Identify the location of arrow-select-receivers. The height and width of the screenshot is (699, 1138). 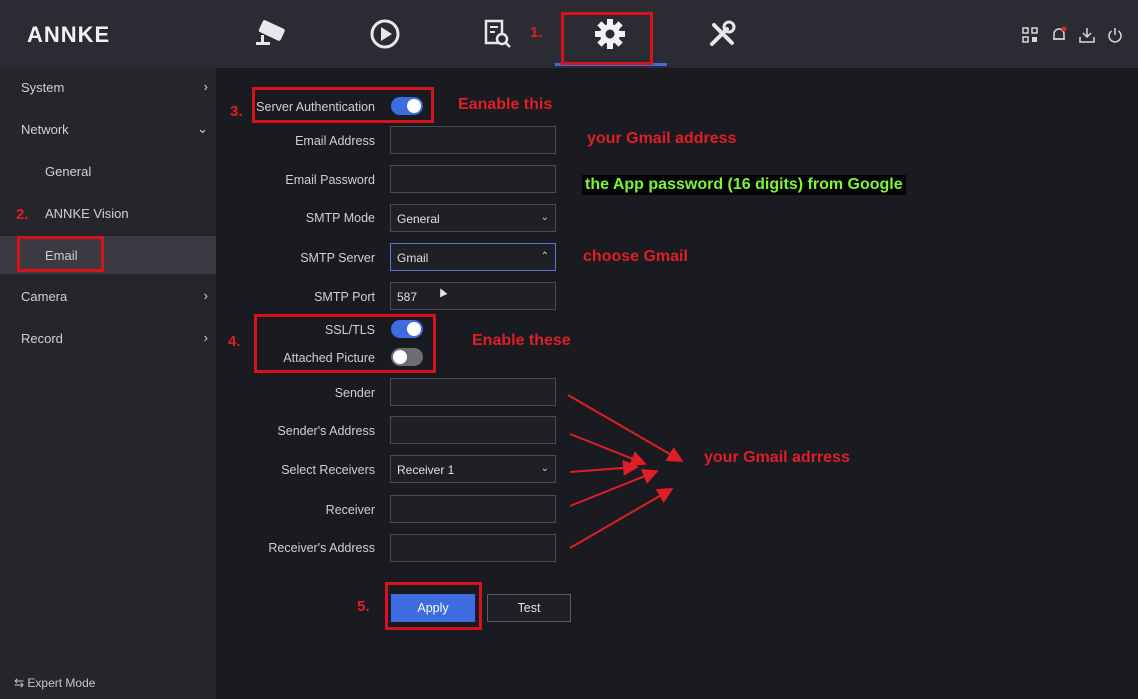
(604, 467).